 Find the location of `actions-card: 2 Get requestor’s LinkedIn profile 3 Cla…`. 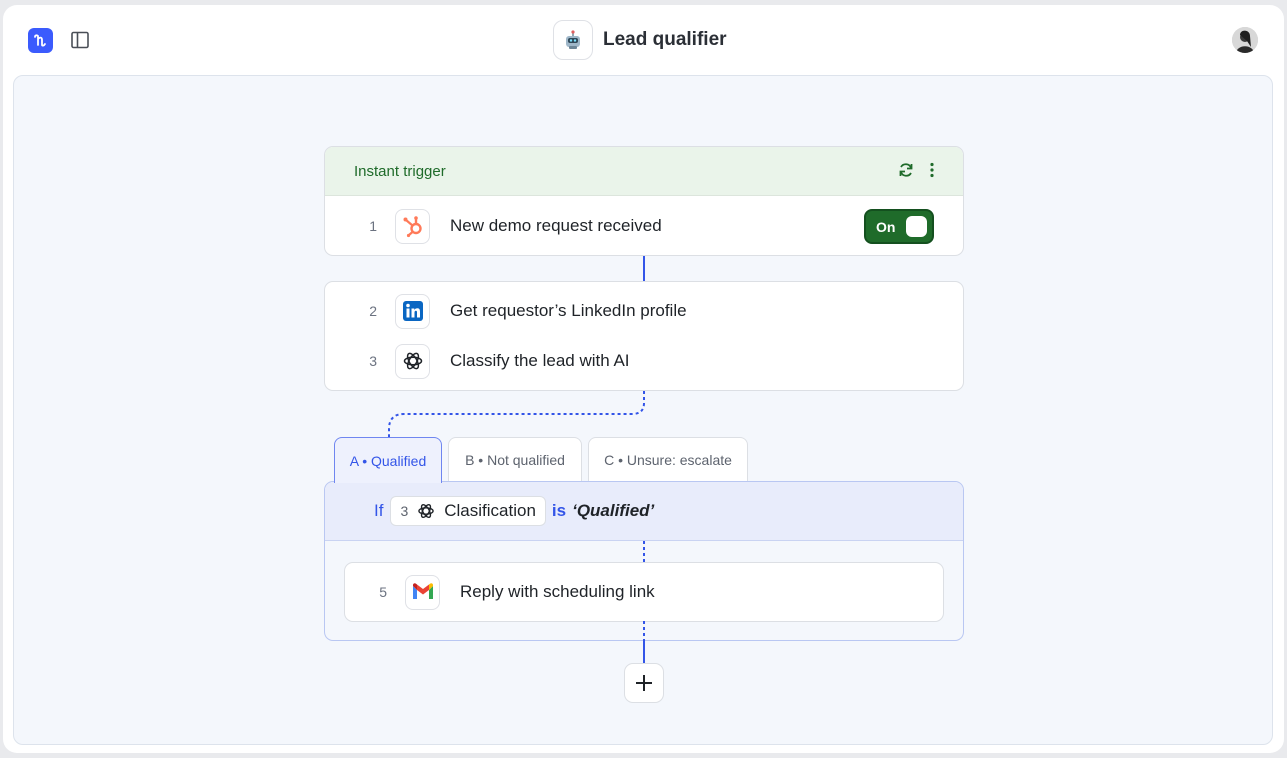

actions-card: 2 Get requestor’s LinkedIn profile 3 Cla… is located at coordinates (644, 336).